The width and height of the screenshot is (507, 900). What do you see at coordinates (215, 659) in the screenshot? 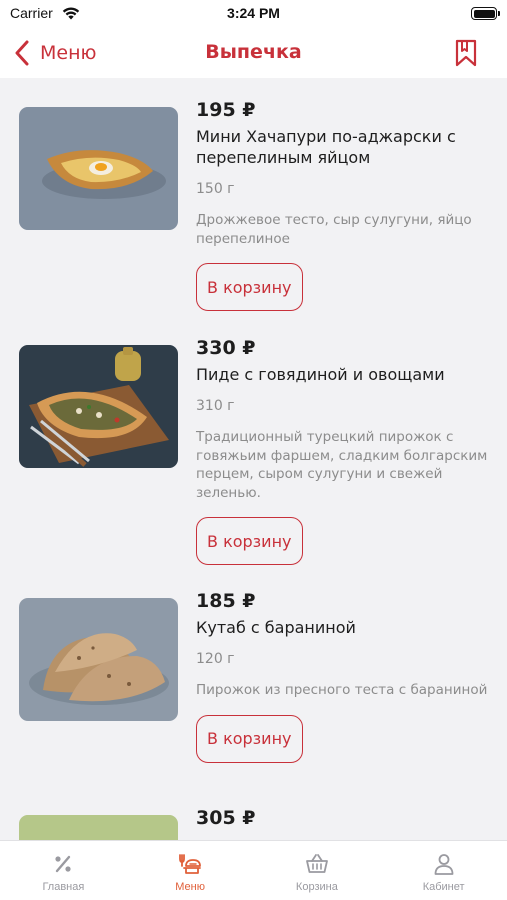
I see `product-weight: 120 г` at bounding box center [215, 659].